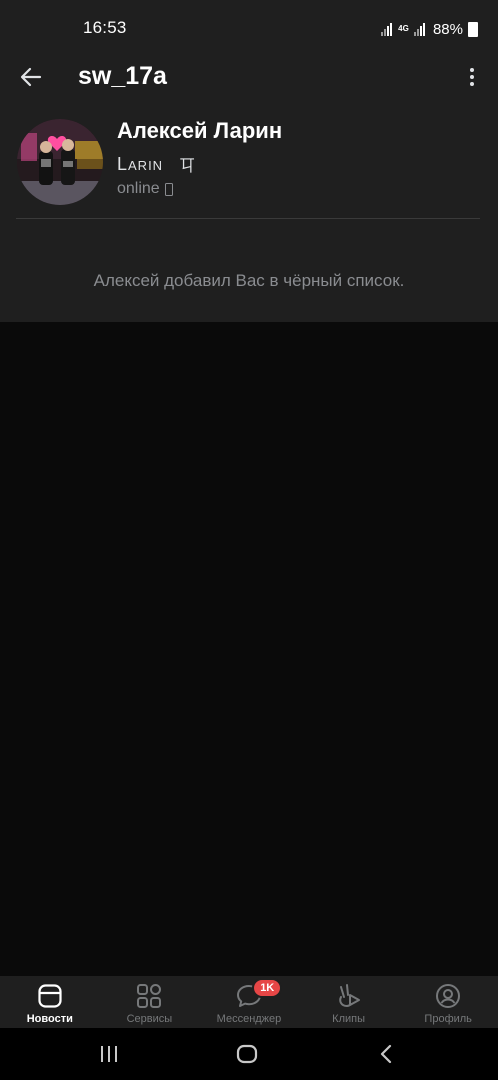  I want to click on status-text: Larin, so click(140, 163).